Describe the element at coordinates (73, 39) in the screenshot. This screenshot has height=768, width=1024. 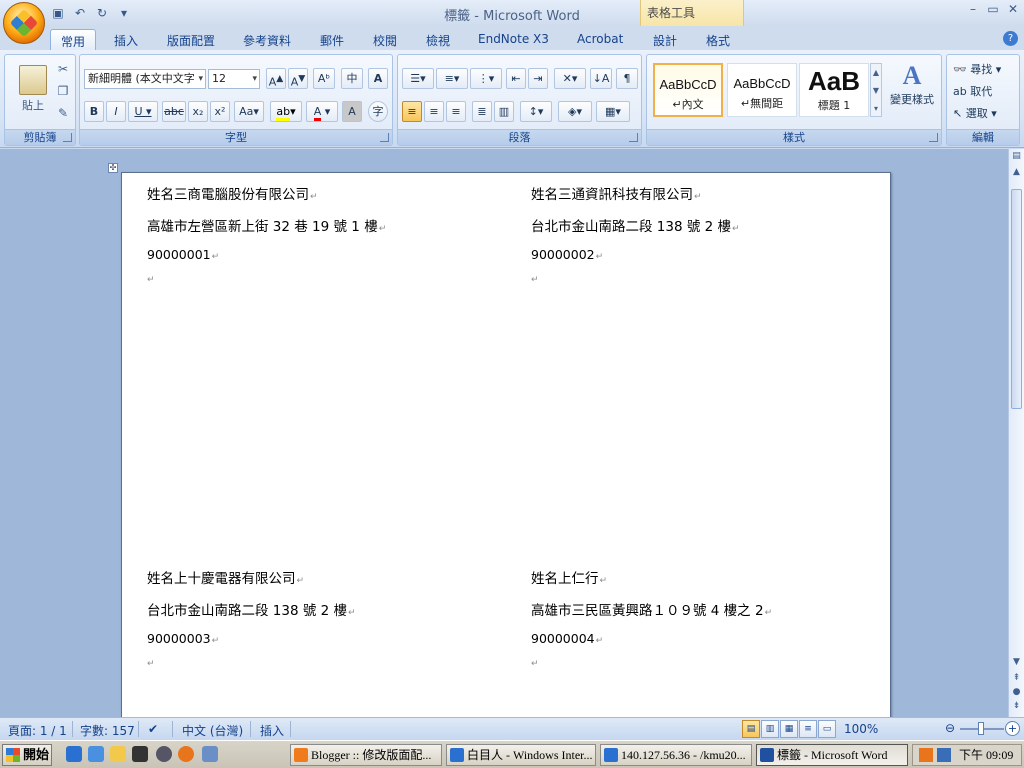
I see `tab-home: 常用` at that location.